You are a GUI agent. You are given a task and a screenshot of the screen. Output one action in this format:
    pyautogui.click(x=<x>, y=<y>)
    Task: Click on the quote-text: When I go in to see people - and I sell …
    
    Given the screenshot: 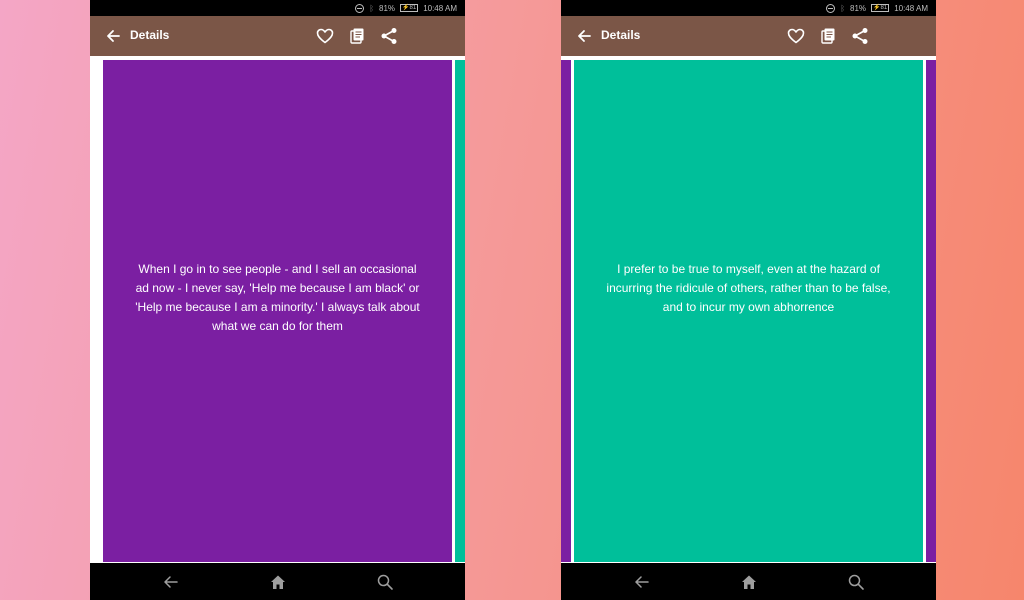 What is the action you would take?
    pyautogui.click(x=277, y=297)
    